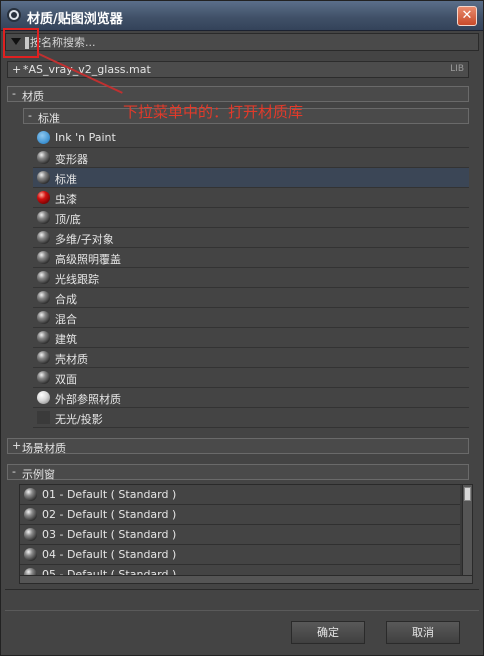 The width and height of the screenshot is (484, 656). Describe the element at coordinates (251, 318) in the screenshot. I see `material-list-item: 混合` at that location.